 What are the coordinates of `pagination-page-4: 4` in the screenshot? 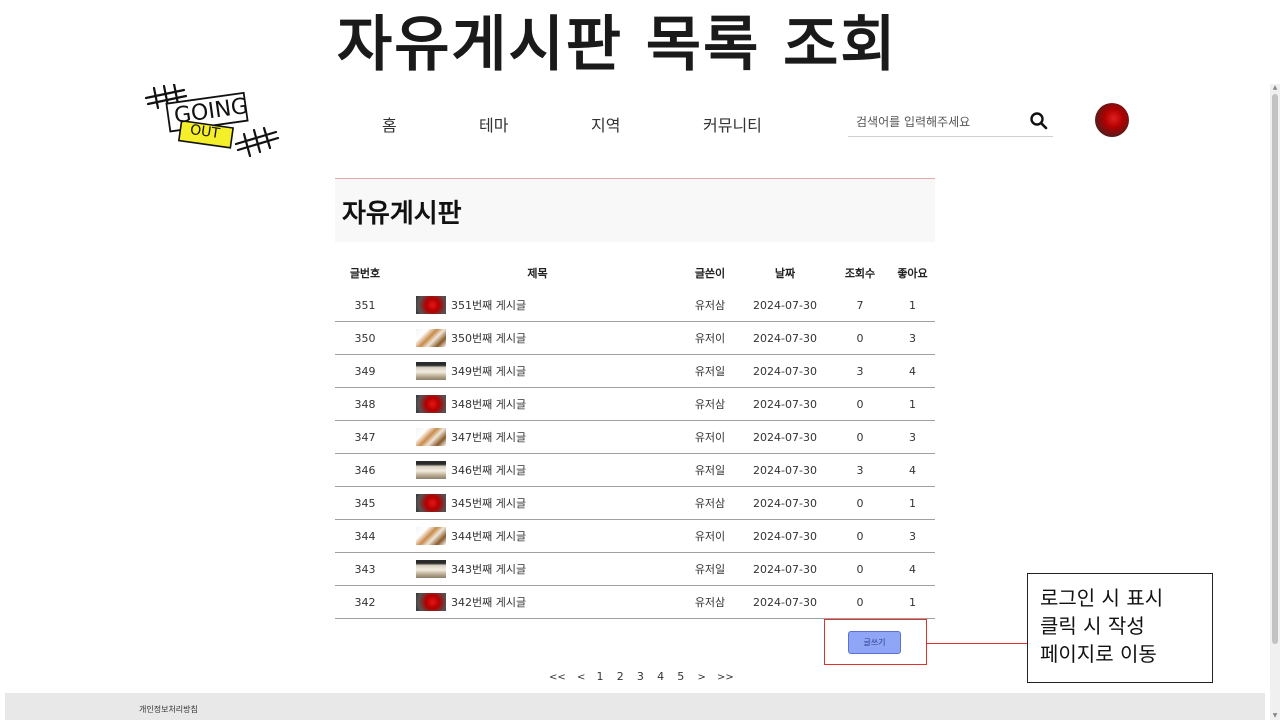 It's located at (660, 676).